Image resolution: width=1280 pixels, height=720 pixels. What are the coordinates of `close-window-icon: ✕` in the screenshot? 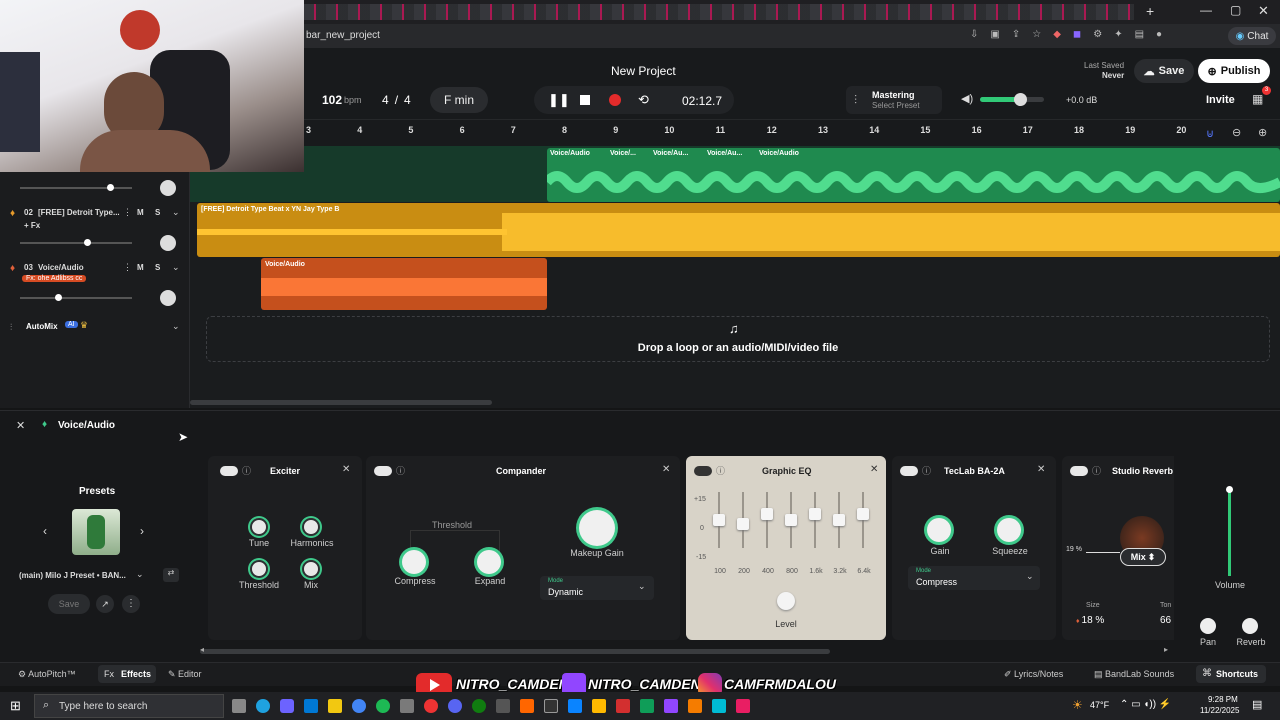 It's located at (1263, 11).